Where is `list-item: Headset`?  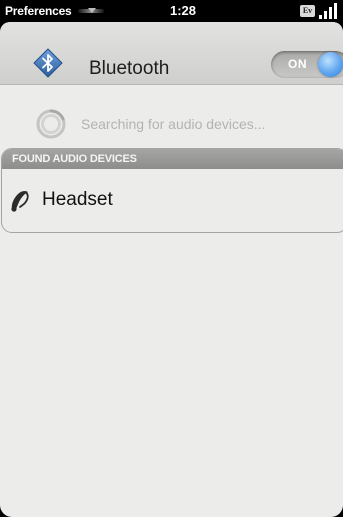
list-item: Headset is located at coordinates (172, 200).